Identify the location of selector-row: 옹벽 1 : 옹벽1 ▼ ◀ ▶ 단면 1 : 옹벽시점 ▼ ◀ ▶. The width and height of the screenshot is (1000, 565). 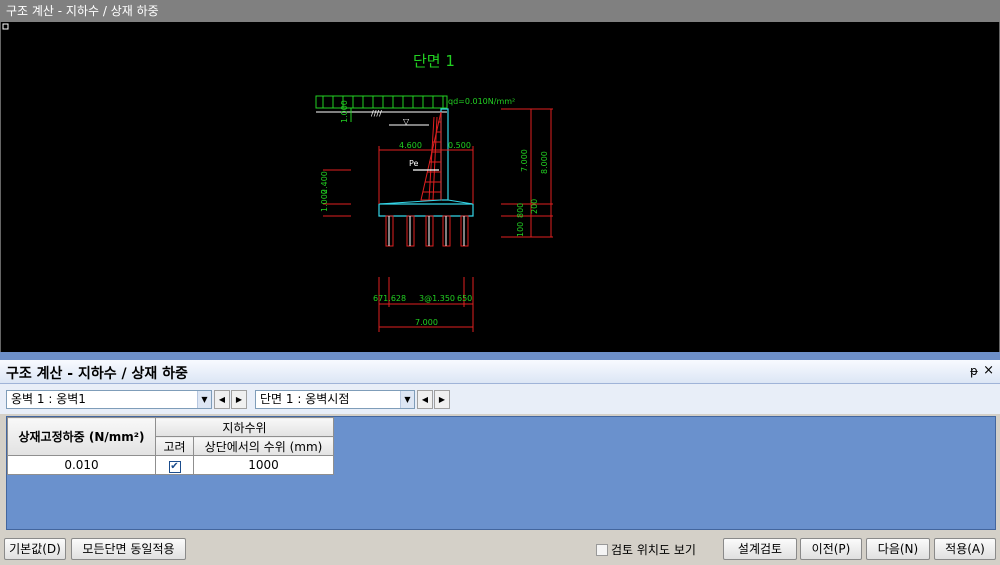
(500, 399).